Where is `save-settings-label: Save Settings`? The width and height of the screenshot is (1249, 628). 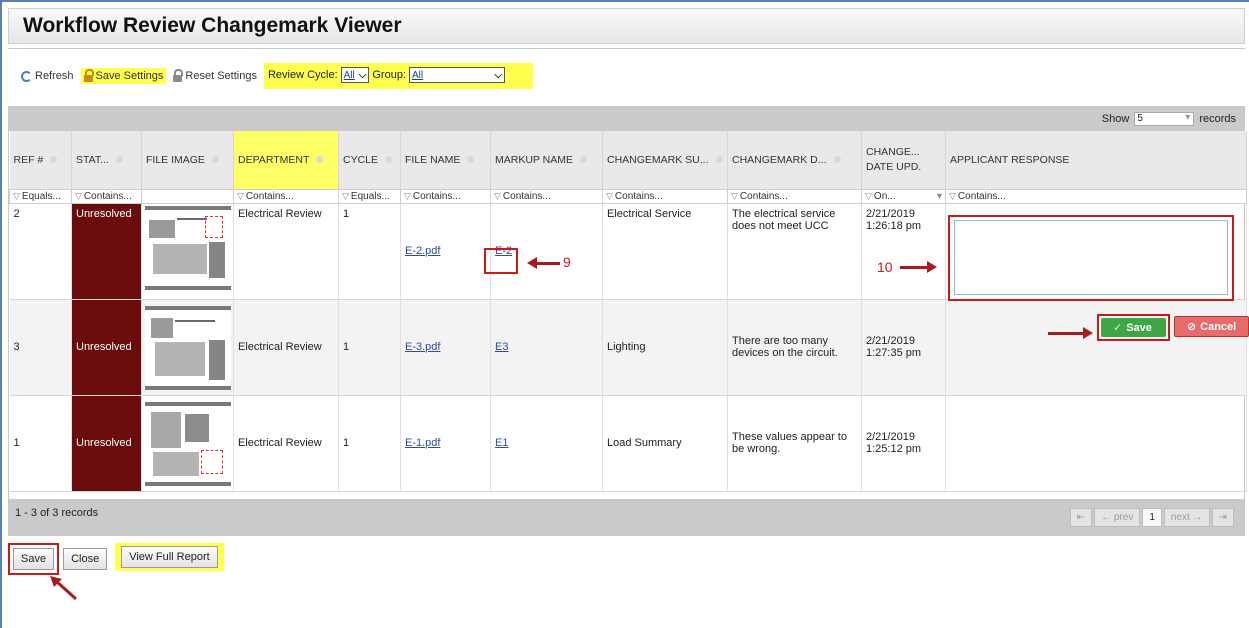
save-settings-label: Save Settings is located at coordinates (129, 76).